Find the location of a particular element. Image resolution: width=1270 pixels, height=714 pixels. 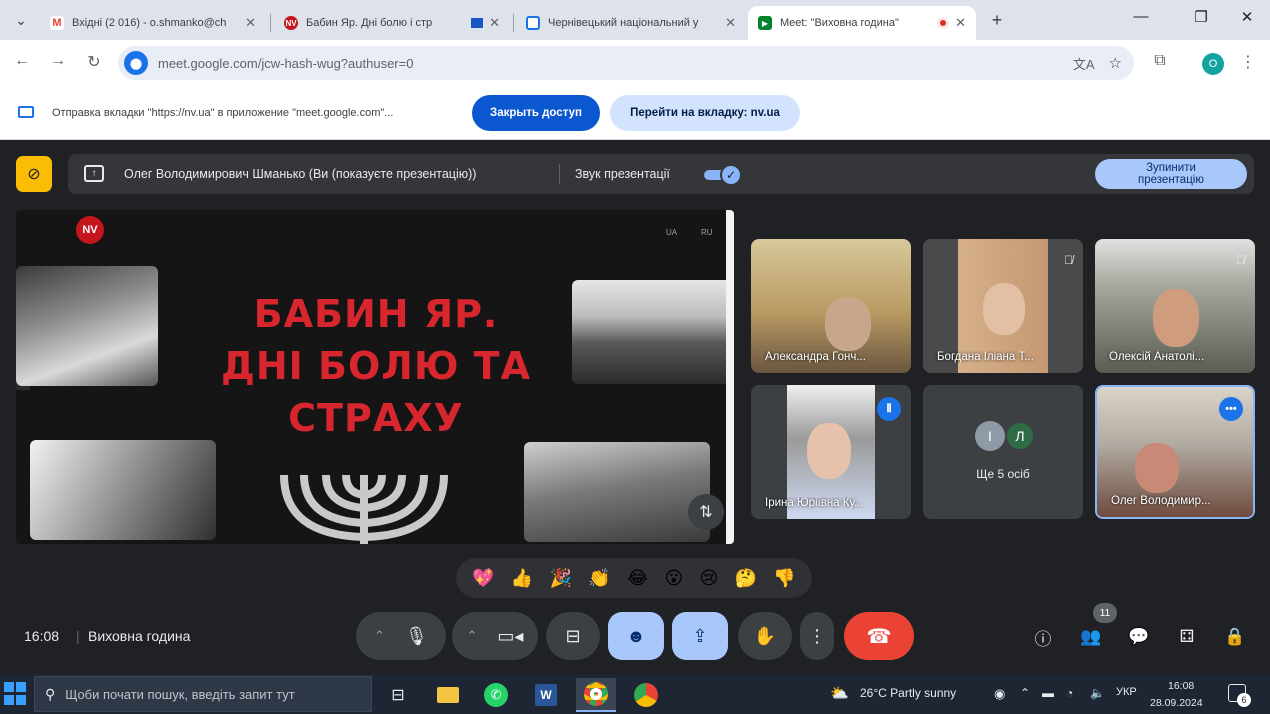

show-hidden-icons: ⌃ is located at coordinates (1025, 693).